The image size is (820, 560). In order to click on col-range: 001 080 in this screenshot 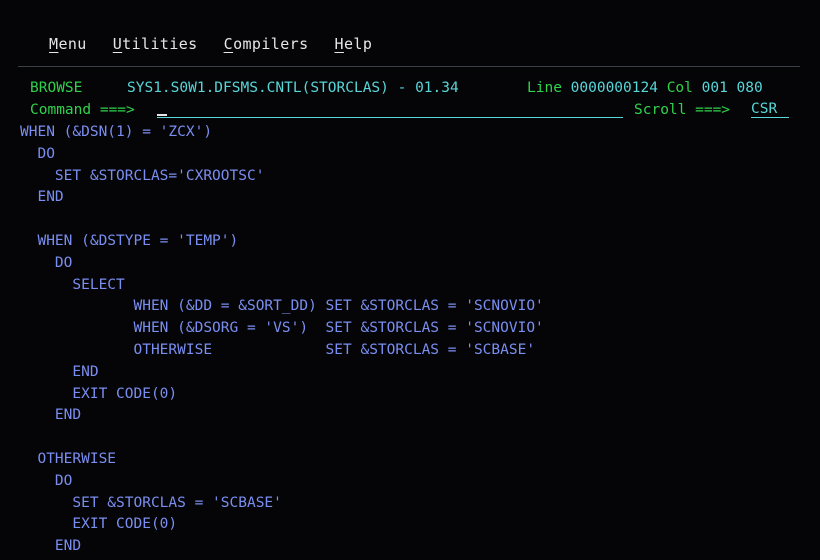, I will do `click(732, 88)`.